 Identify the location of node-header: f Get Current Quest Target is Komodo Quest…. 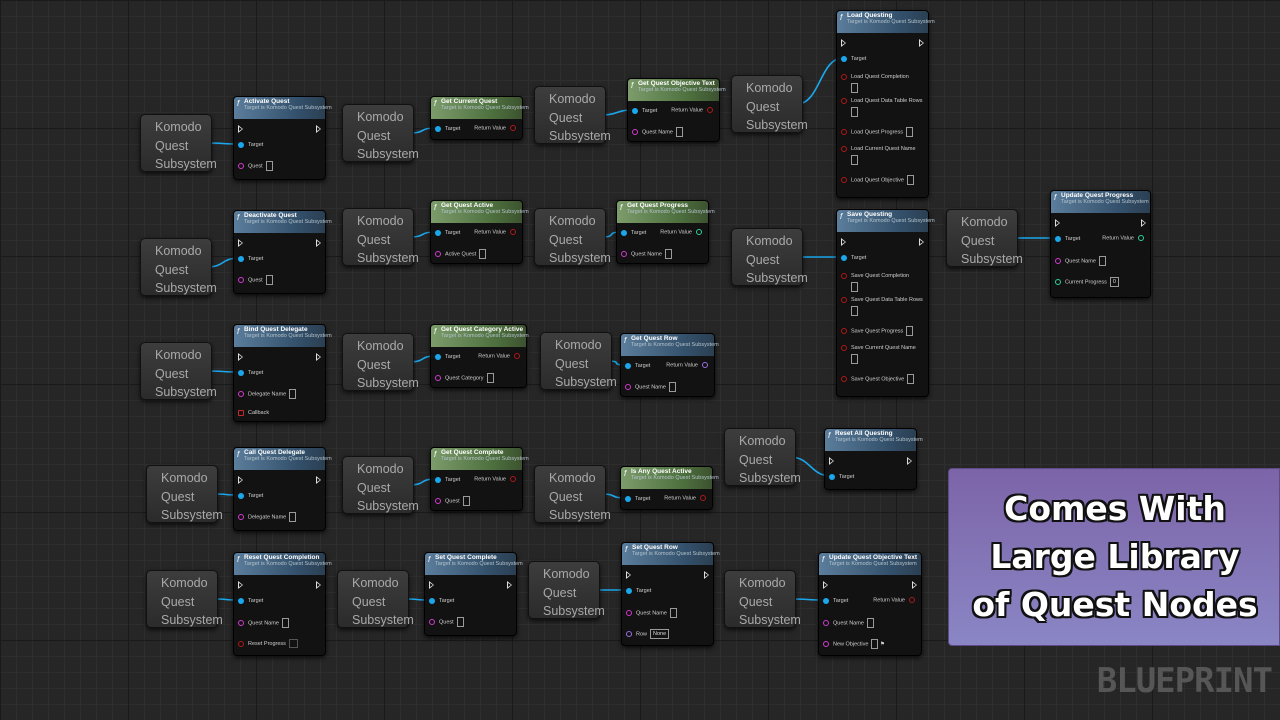
(480, 108).